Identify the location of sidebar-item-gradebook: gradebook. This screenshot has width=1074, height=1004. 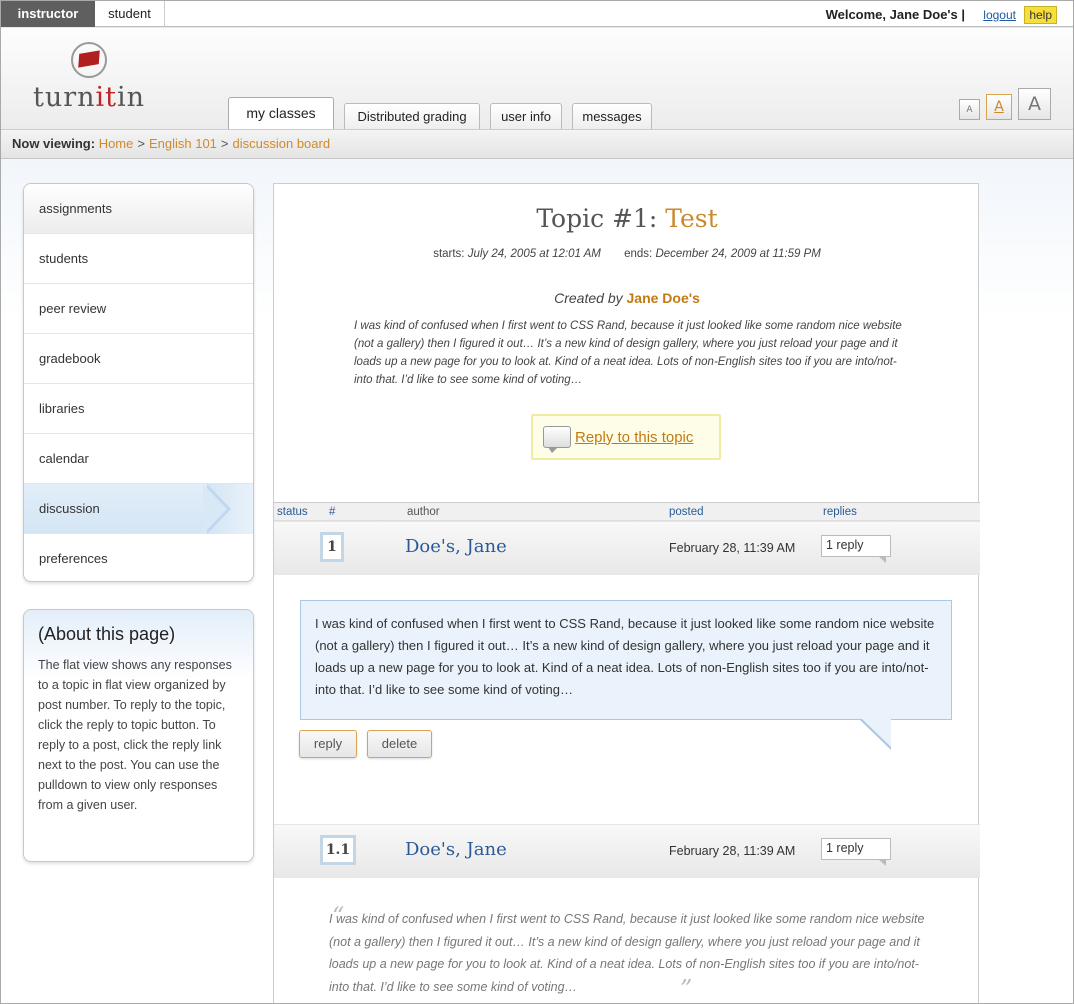
(138, 359).